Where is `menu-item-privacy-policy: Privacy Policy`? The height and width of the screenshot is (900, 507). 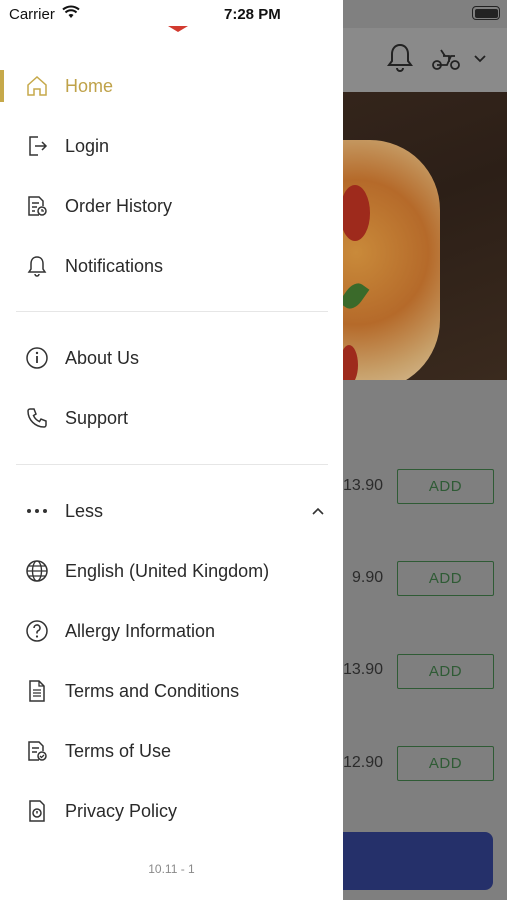
menu-item-privacy-policy: Privacy Policy is located at coordinates (171, 811).